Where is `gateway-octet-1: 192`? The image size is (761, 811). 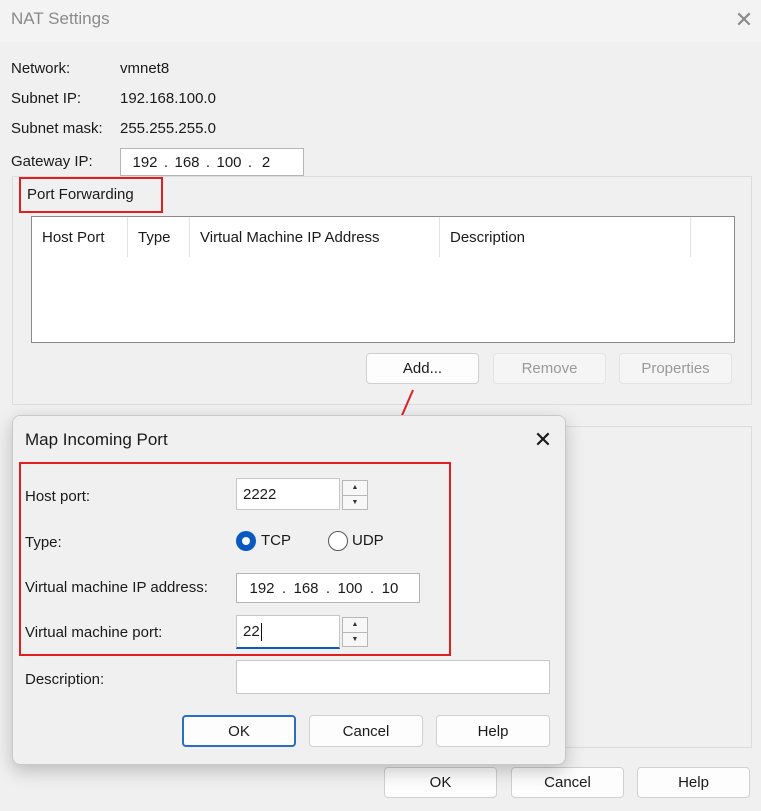
gateway-octet-1: 192 is located at coordinates (145, 162).